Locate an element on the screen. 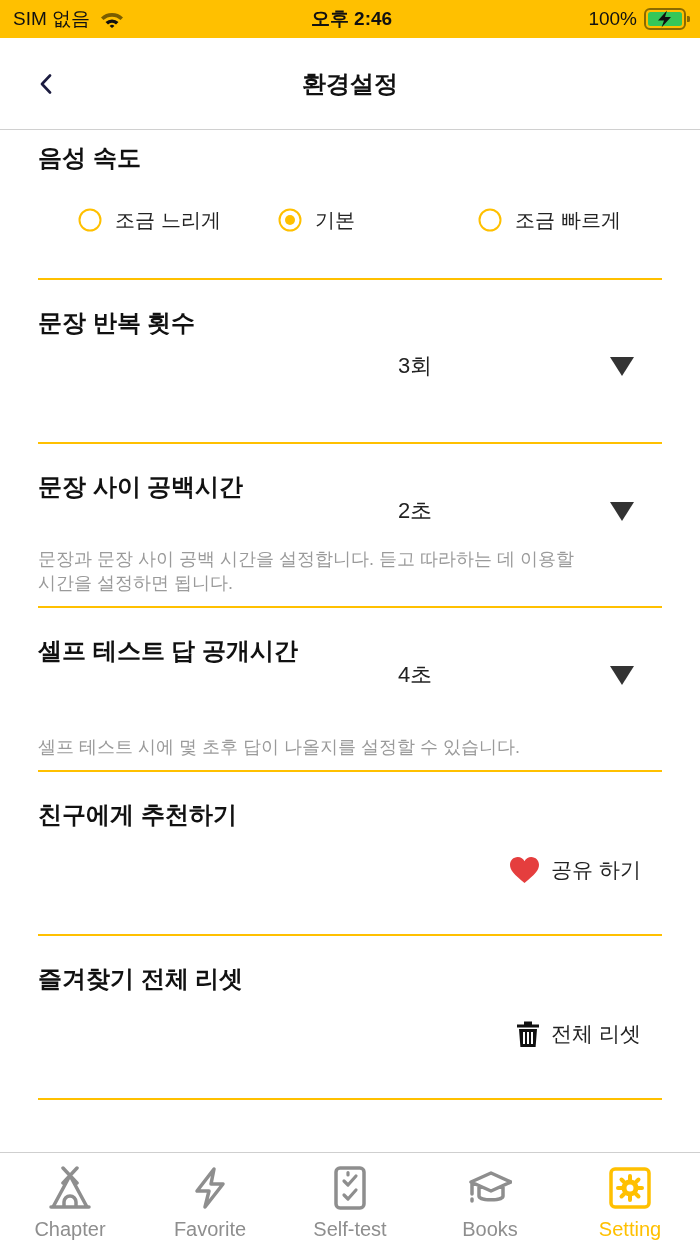 This screenshot has width=700, height=1244. page-title: 환경설정 is located at coordinates (350, 83).